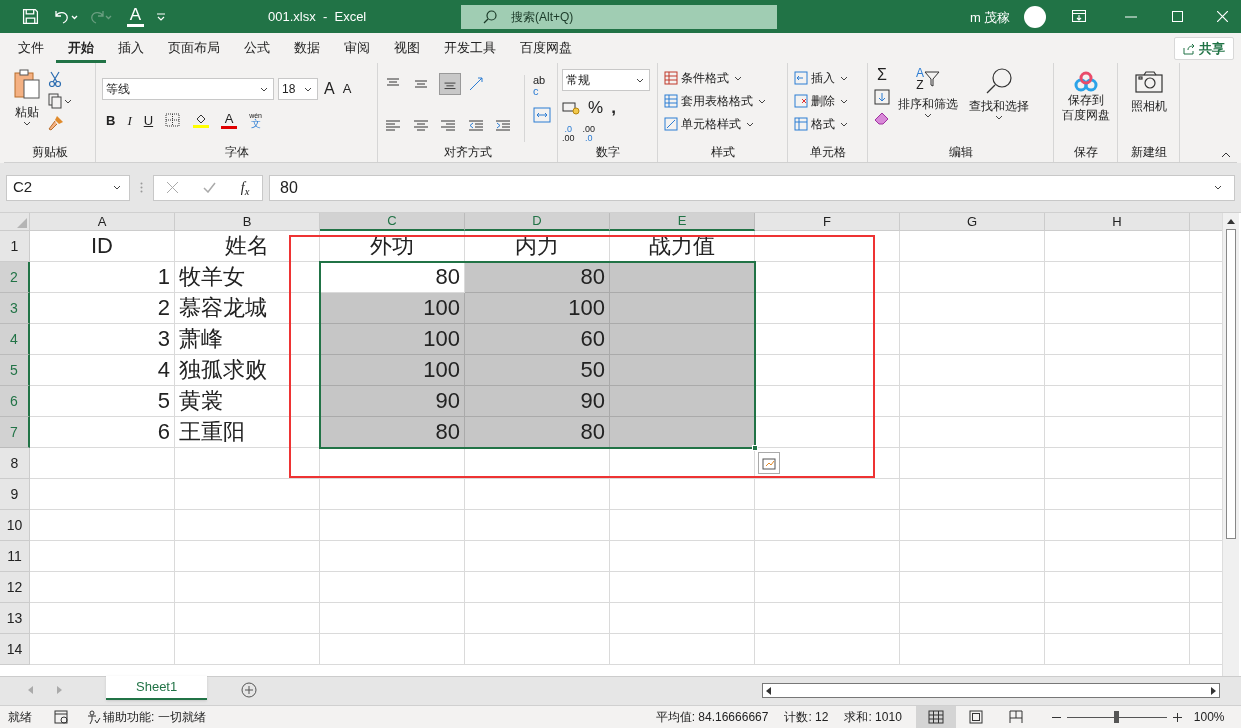 This screenshot has height=728, width=1241. What do you see at coordinates (1085, 106) in the screenshot?
I see `save-to-cloud-button: 保存到 百度网盘` at bounding box center [1085, 106].